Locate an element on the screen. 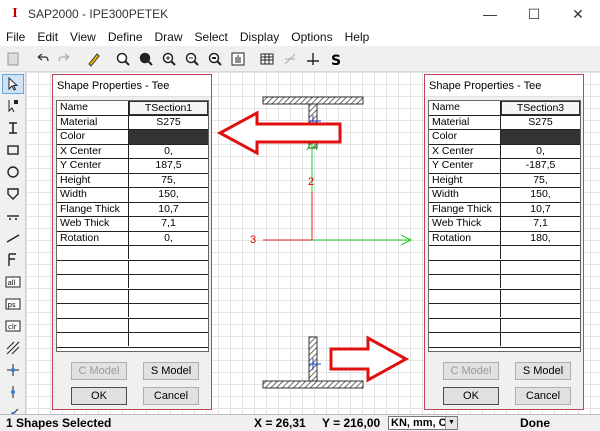 The height and width of the screenshot is (431, 600). pencil-icon is located at coordinates (94, 59).